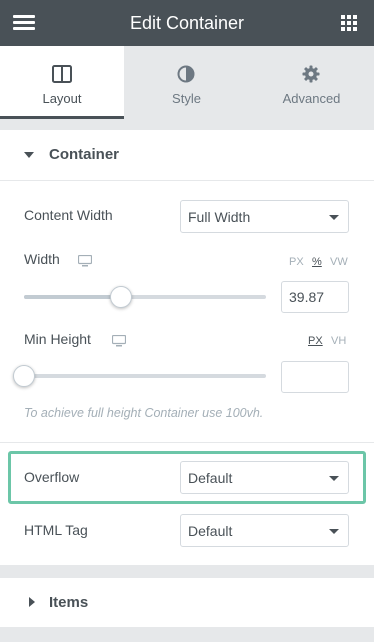 The width and height of the screenshot is (374, 642). Describe the element at coordinates (339, 262) in the screenshot. I see `unit-vw: VW` at that location.